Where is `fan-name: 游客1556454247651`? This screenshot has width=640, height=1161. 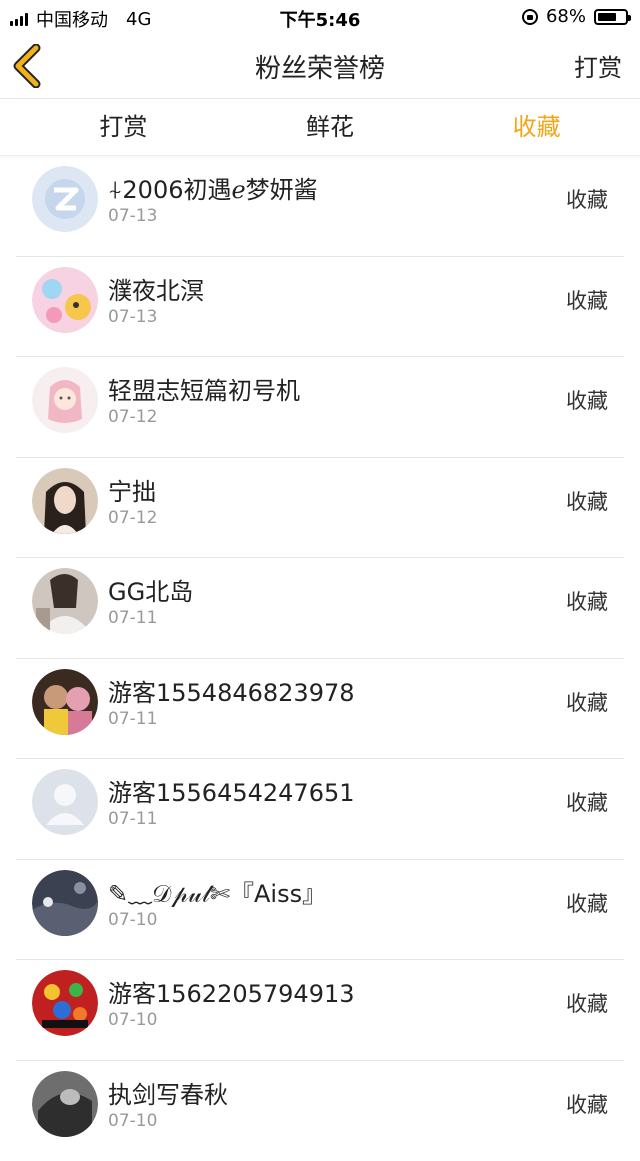 fan-name: 游客1556454247651 is located at coordinates (231, 790).